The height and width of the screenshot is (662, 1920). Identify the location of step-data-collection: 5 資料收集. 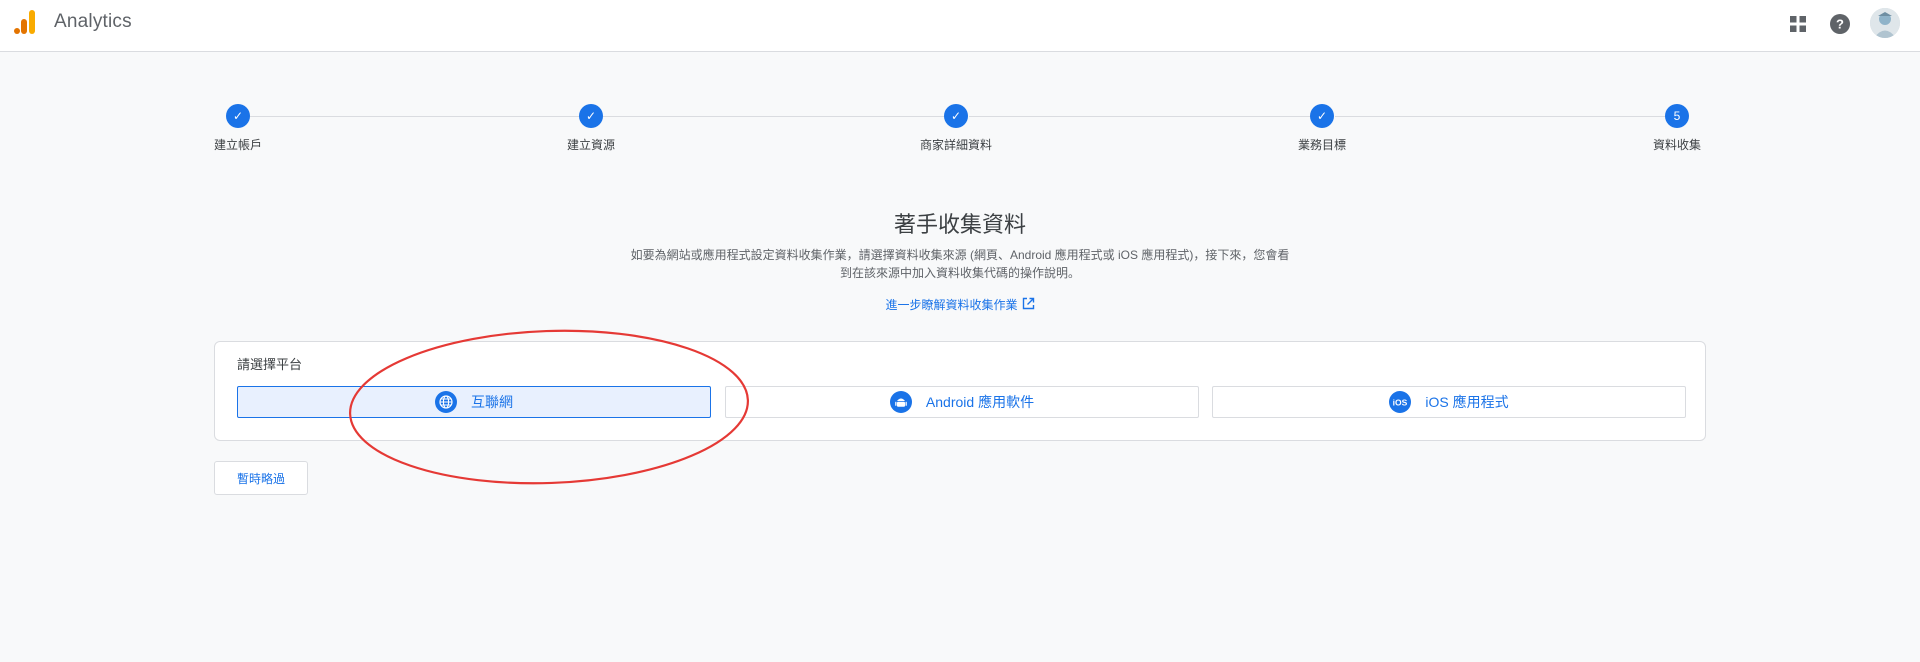
(1677, 128).